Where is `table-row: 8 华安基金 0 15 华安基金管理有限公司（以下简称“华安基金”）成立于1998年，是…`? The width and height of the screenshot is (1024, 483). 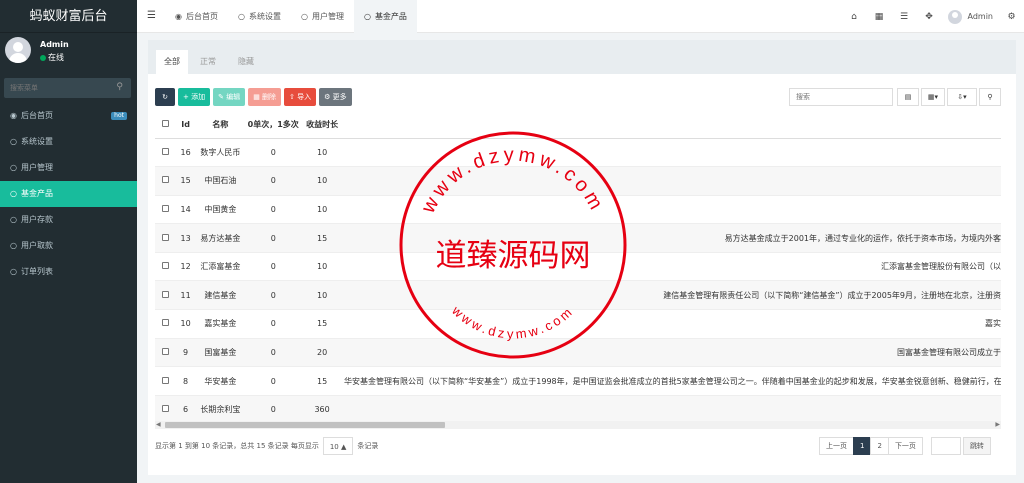
table-row: 8 华安基金 0 15 华安基金管理有限公司（以下简称“华安基金”）成立于1998年，是… is located at coordinates (578, 381).